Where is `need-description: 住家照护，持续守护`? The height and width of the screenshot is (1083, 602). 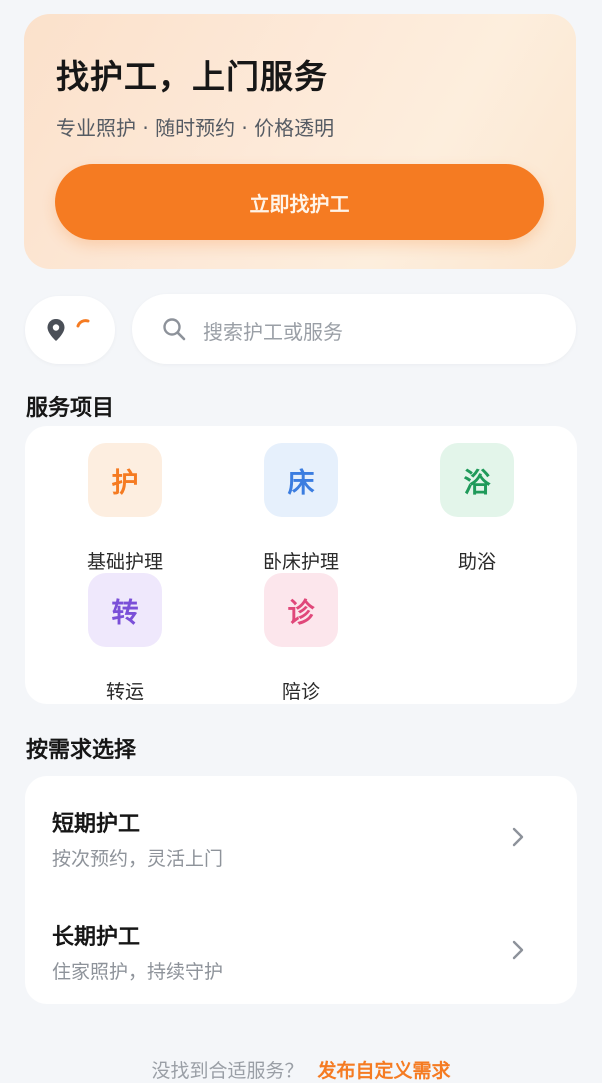 need-description: 住家照护，持续守护 is located at coordinates (138, 972).